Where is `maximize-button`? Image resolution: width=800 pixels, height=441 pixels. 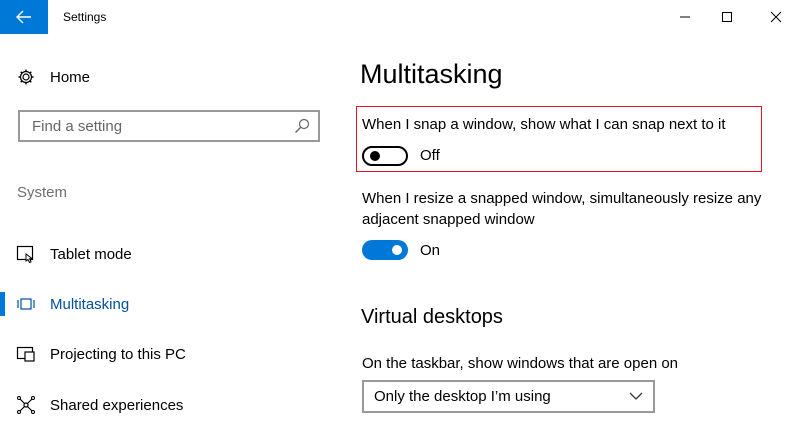 maximize-button is located at coordinates (727, 17).